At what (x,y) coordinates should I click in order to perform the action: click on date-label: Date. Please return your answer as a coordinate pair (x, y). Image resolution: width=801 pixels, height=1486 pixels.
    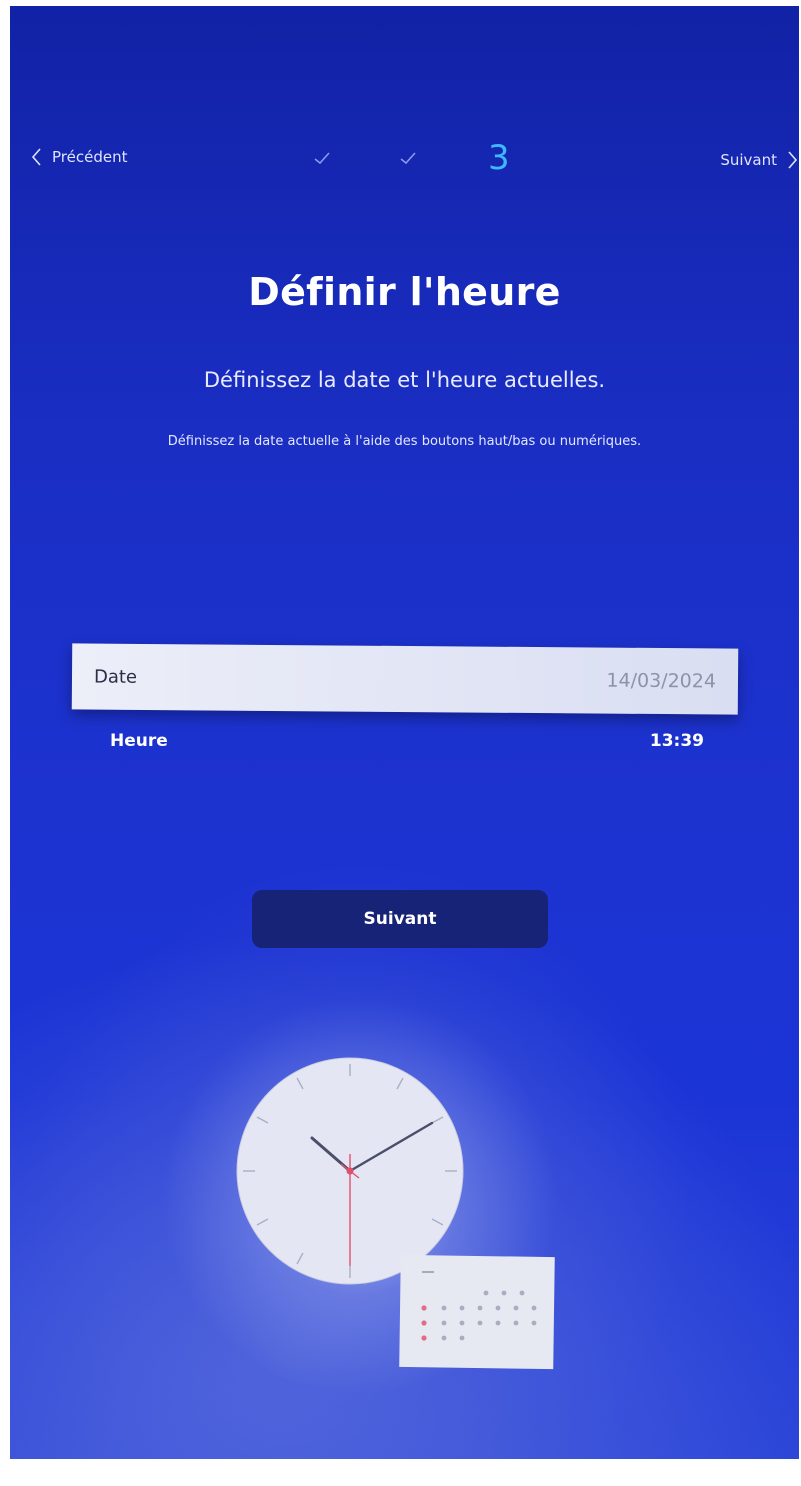
    Looking at the image, I should click on (115, 677).